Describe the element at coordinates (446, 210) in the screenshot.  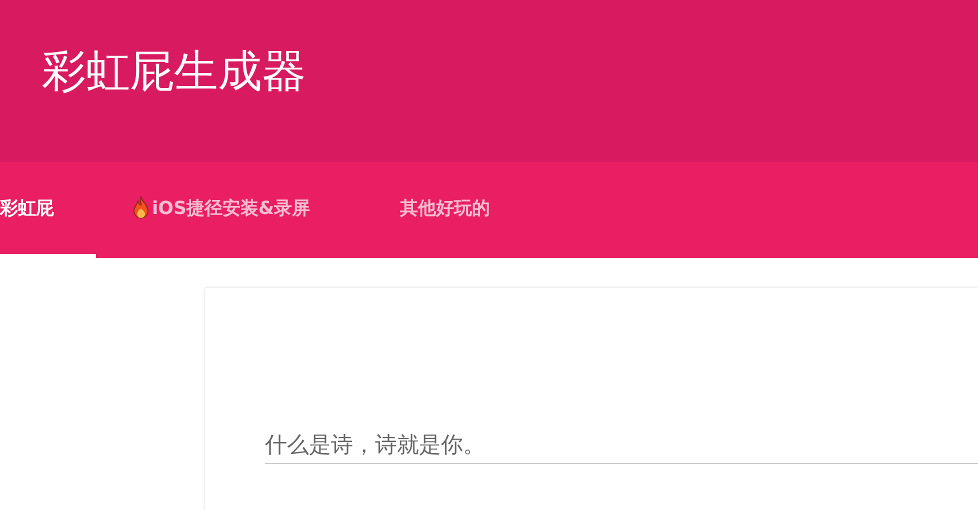
I see `tab: 其他好玩的` at that location.